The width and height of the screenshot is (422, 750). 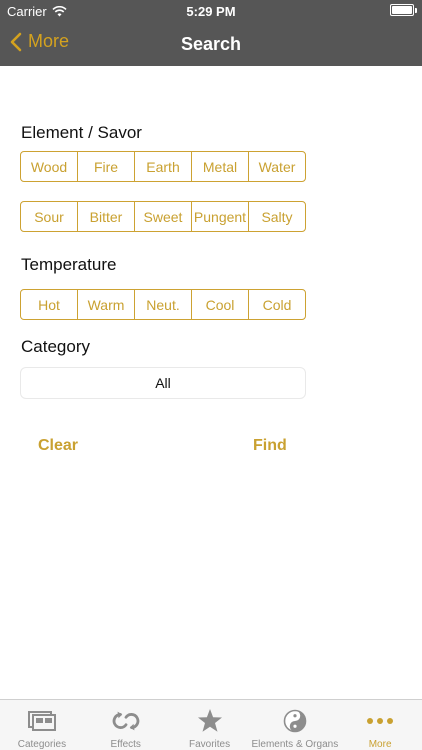 What do you see at coordinates (106, 304) in the screenshot?
I see `temperature-option-warm: Warm` at bounding box center [106, 304].